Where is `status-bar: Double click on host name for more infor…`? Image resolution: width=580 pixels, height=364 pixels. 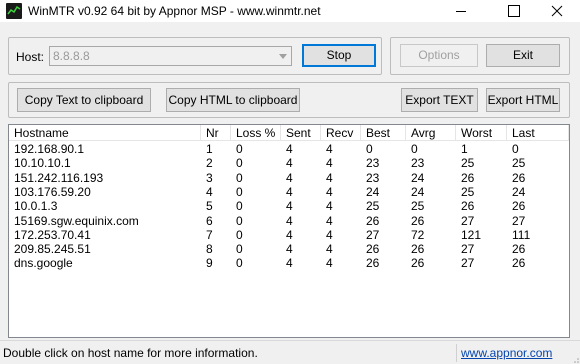
status-bar: Double click on host name for more infor… is located at coordinates (290, 352).